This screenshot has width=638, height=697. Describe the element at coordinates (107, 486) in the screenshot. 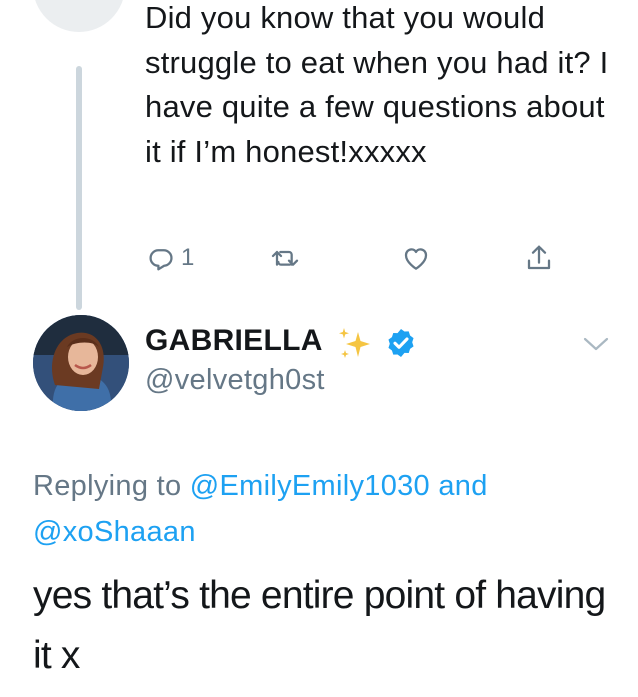

I see `replying-prefix: Replying to` at that location.